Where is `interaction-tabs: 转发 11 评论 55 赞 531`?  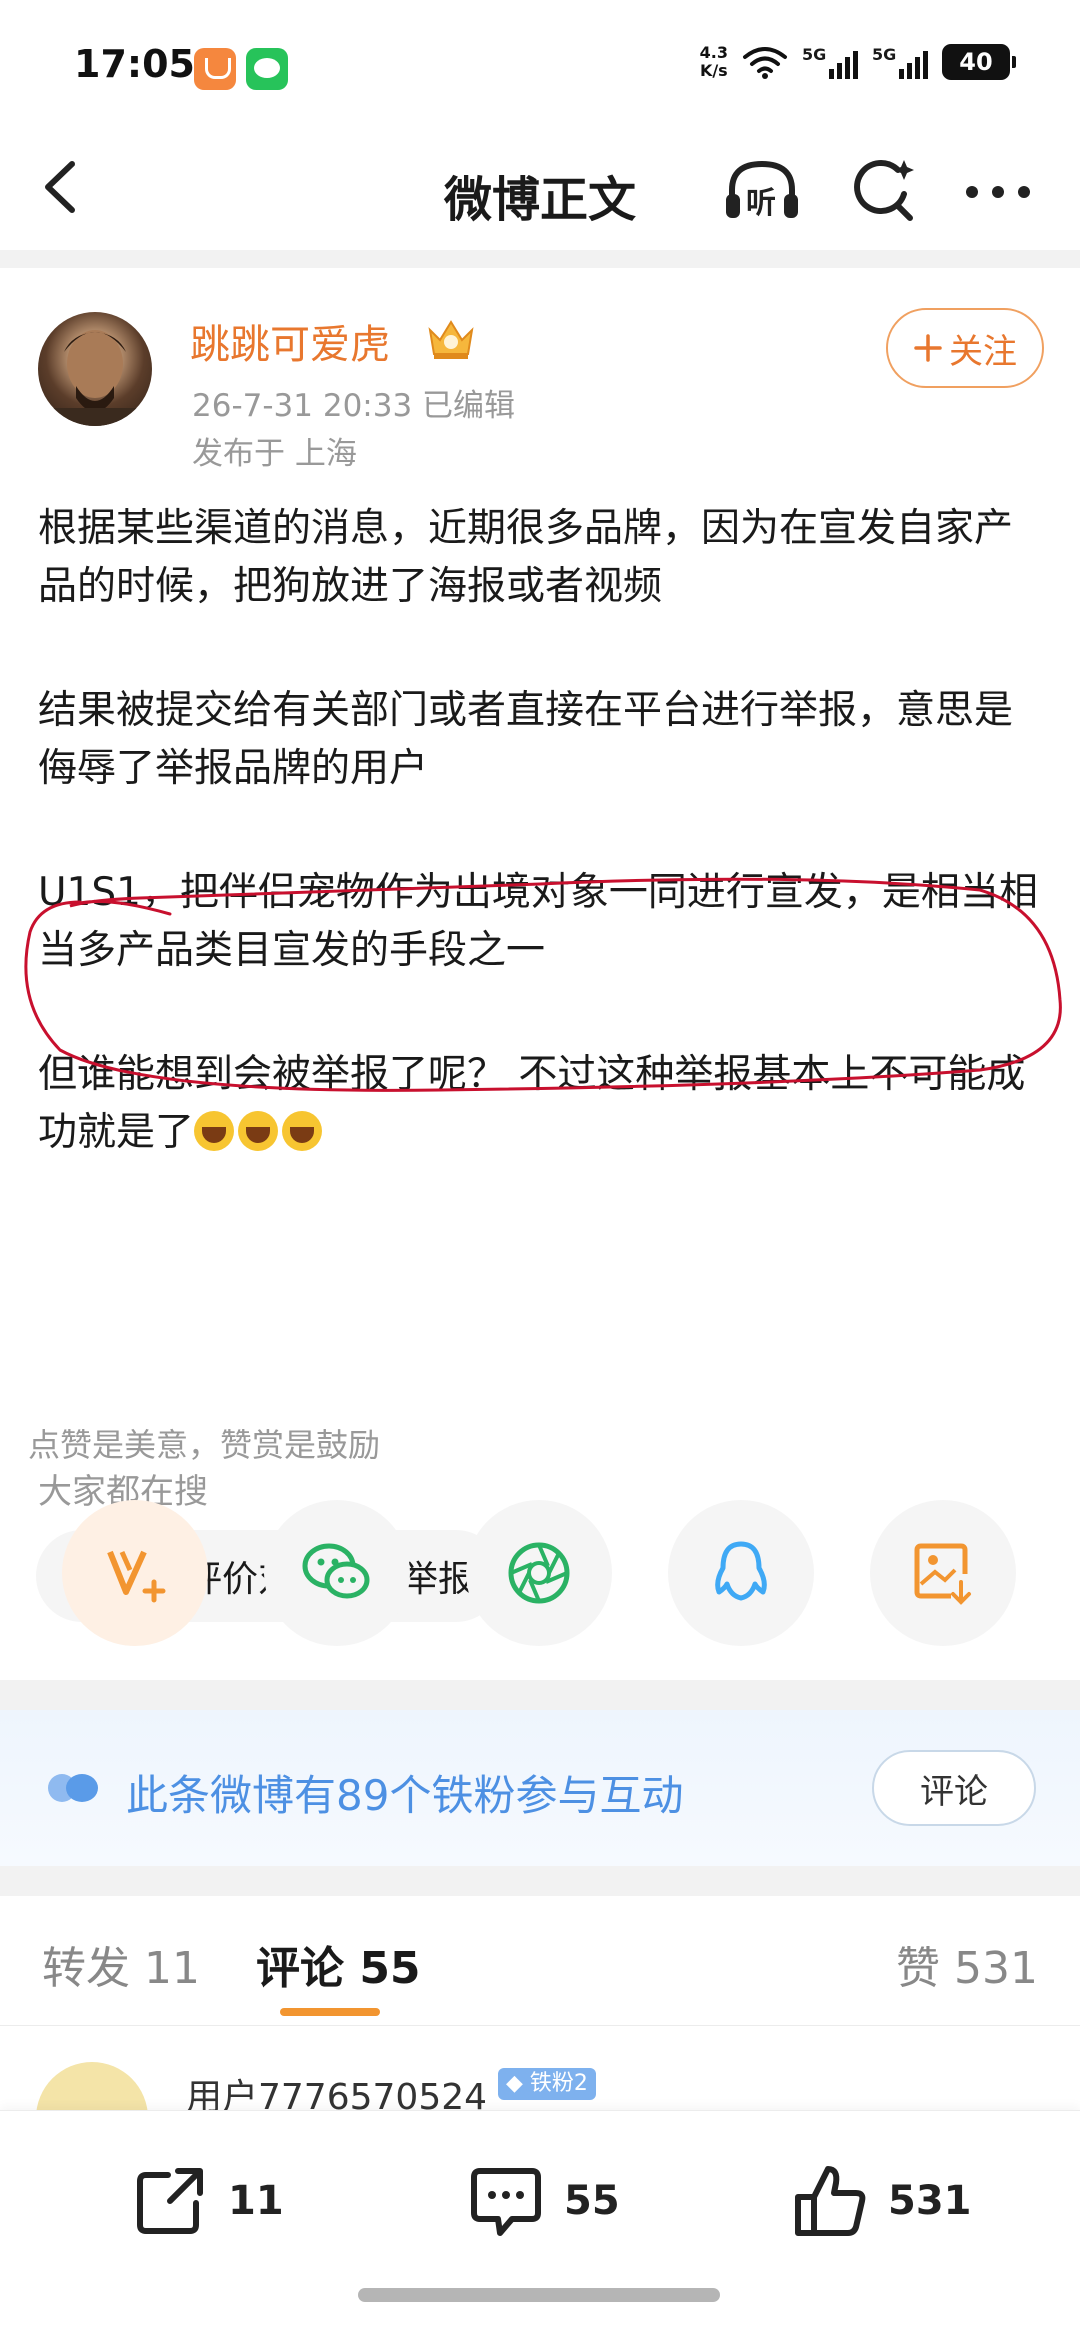
interaction-tabs: 转发 11 评论 55 赞 531 is located at coordinates (540, 1961).